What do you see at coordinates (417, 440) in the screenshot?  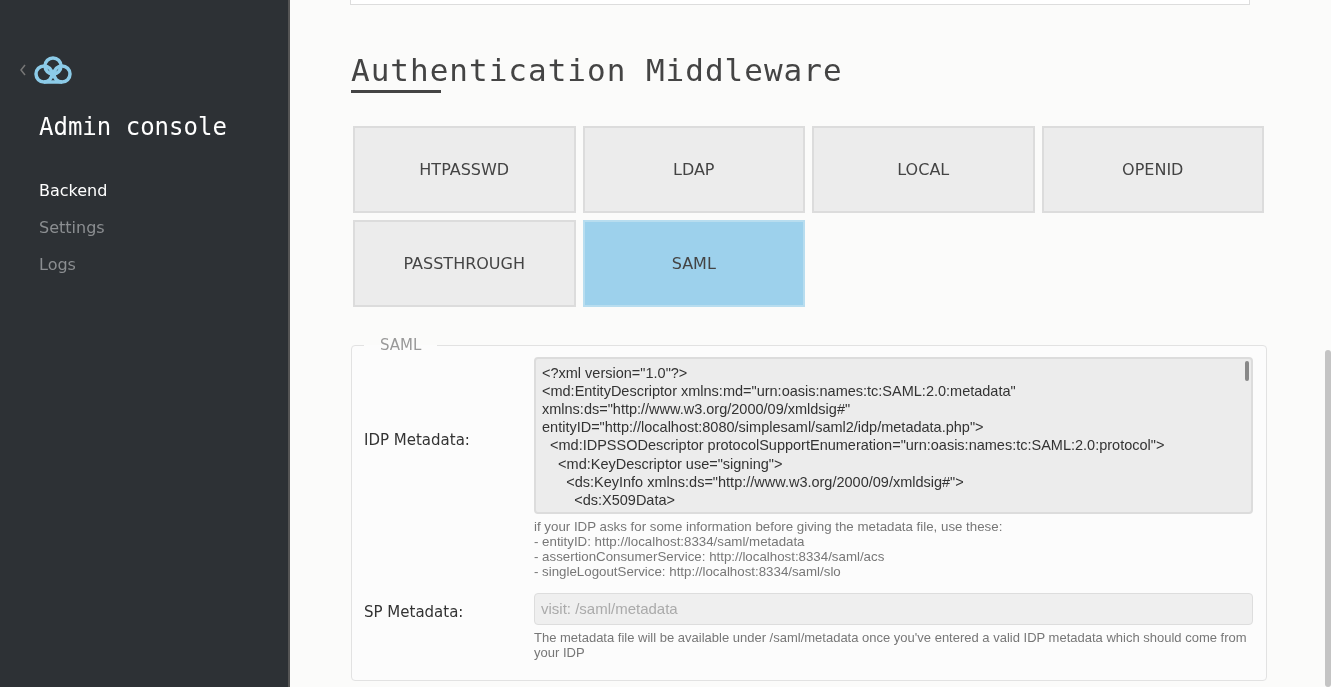 I see `field-label: IDP Metadata:` at bounding box center [417, 440].